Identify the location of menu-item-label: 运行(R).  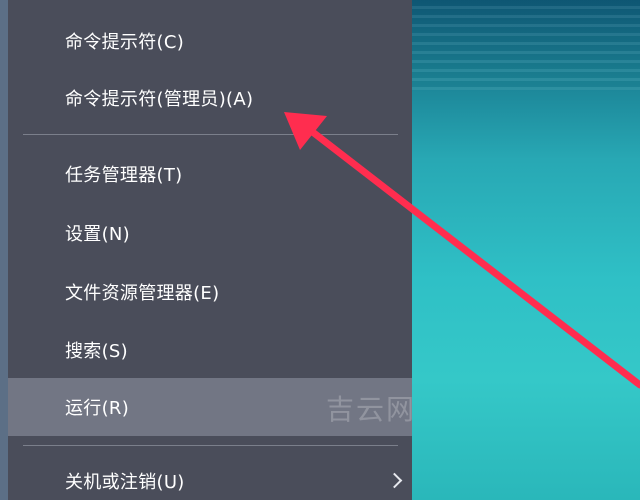
(97, 408).